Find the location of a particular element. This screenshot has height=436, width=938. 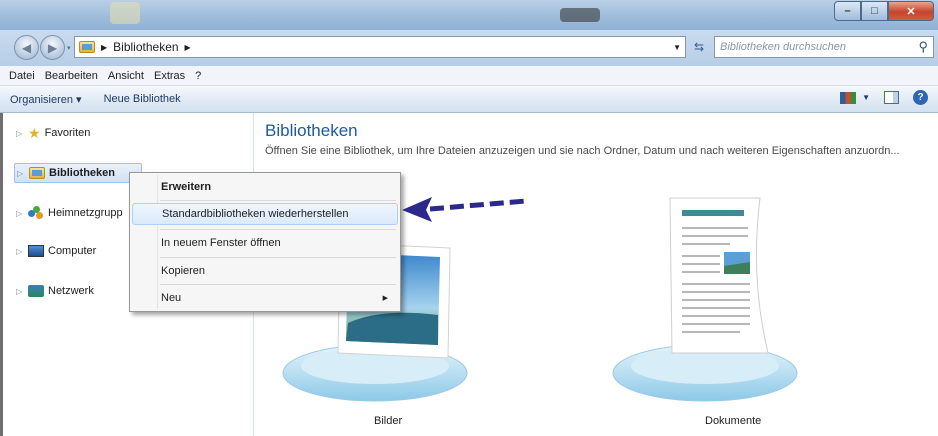

new-library-button: Neue Bibliothek is located at coordinates (142, 99).